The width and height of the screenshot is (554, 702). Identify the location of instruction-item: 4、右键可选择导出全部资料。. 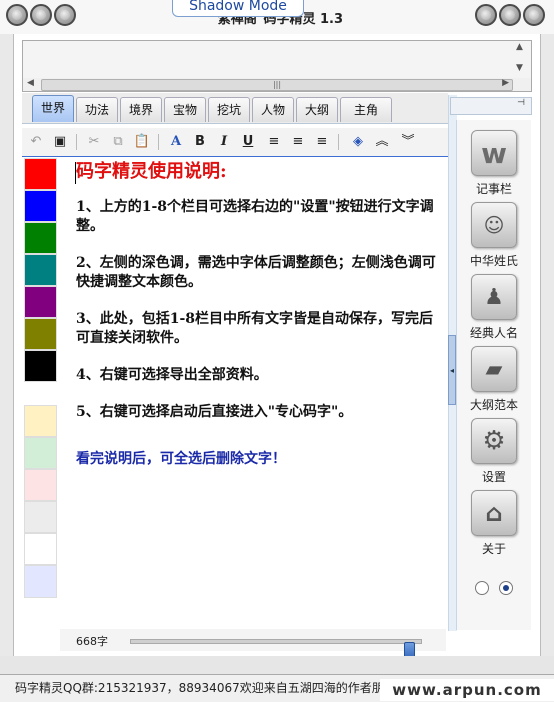
(172, 375).